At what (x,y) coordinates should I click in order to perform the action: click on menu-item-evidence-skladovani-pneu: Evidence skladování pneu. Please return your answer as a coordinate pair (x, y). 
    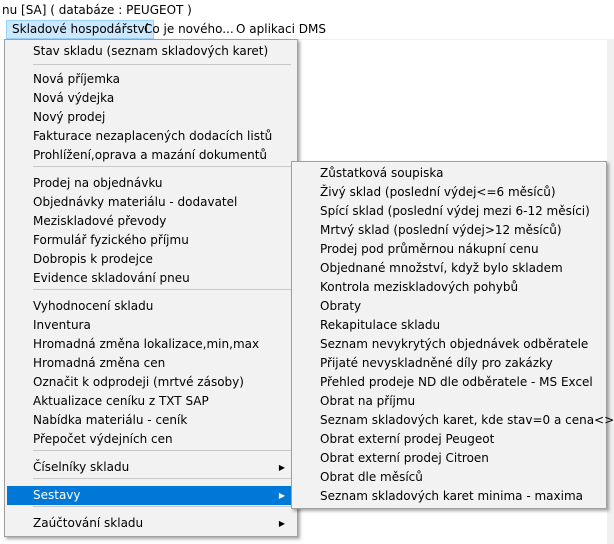
    Looking at the image, I should click on (150, 278).